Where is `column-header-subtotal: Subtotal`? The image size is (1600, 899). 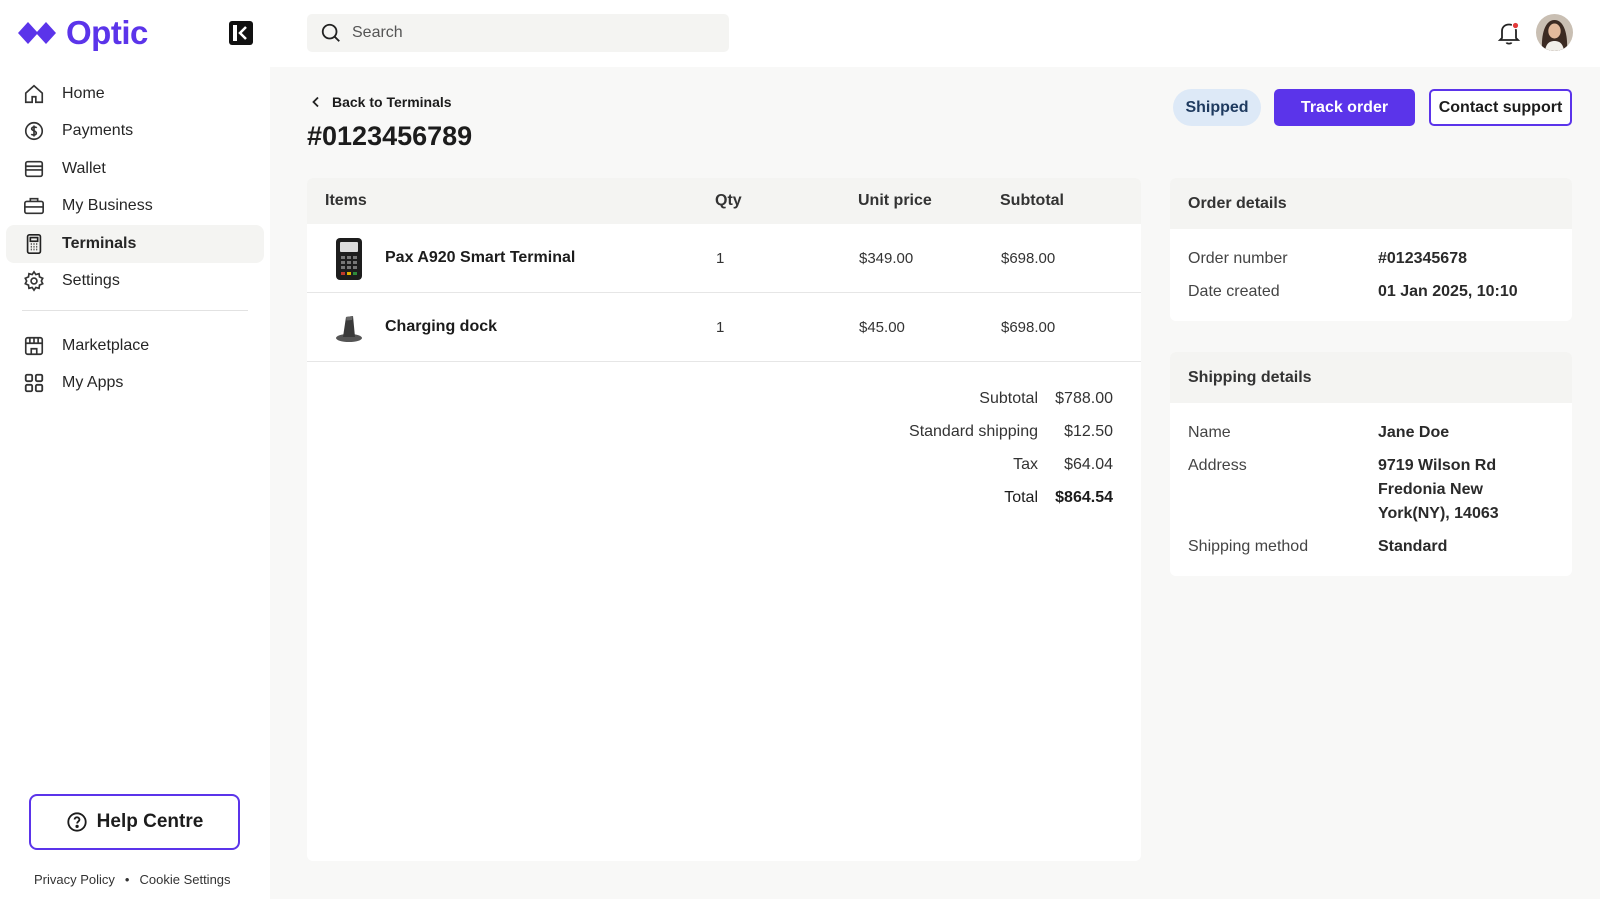
column-header-subtotal: Subtotal is located at coordinates (1032, 200).